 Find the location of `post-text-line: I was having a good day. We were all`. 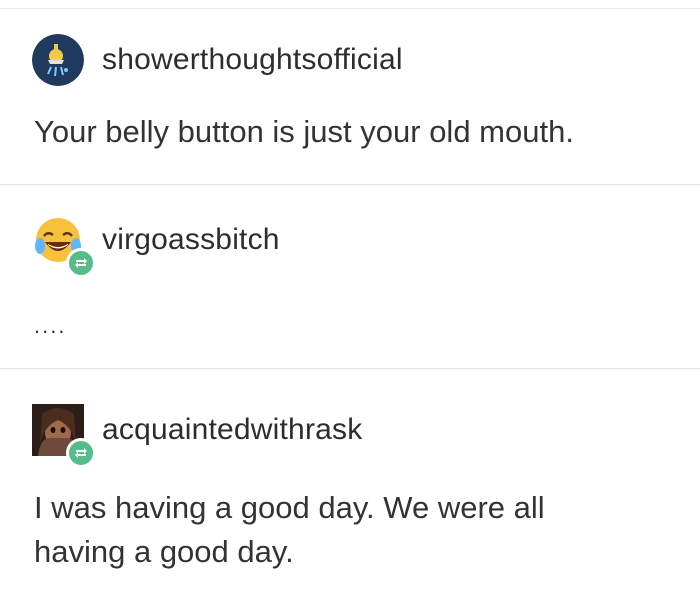

post-text-line: I was having a good day. We were all is located at coordinates (289, 507).